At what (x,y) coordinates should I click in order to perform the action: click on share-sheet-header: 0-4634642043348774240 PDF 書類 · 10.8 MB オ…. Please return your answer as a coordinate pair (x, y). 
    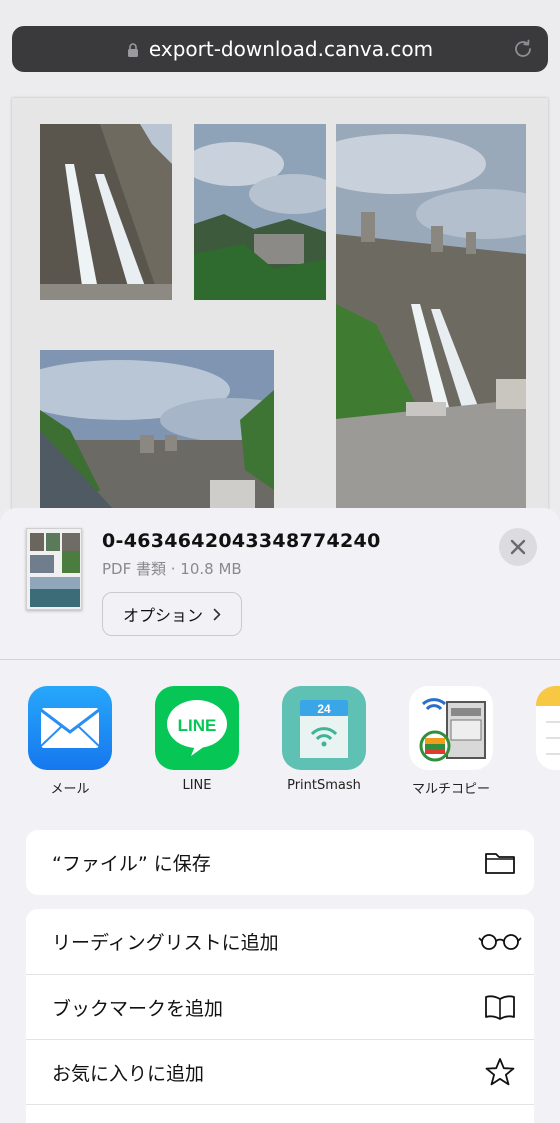
    Looking at the image, I should click on (280, 584).